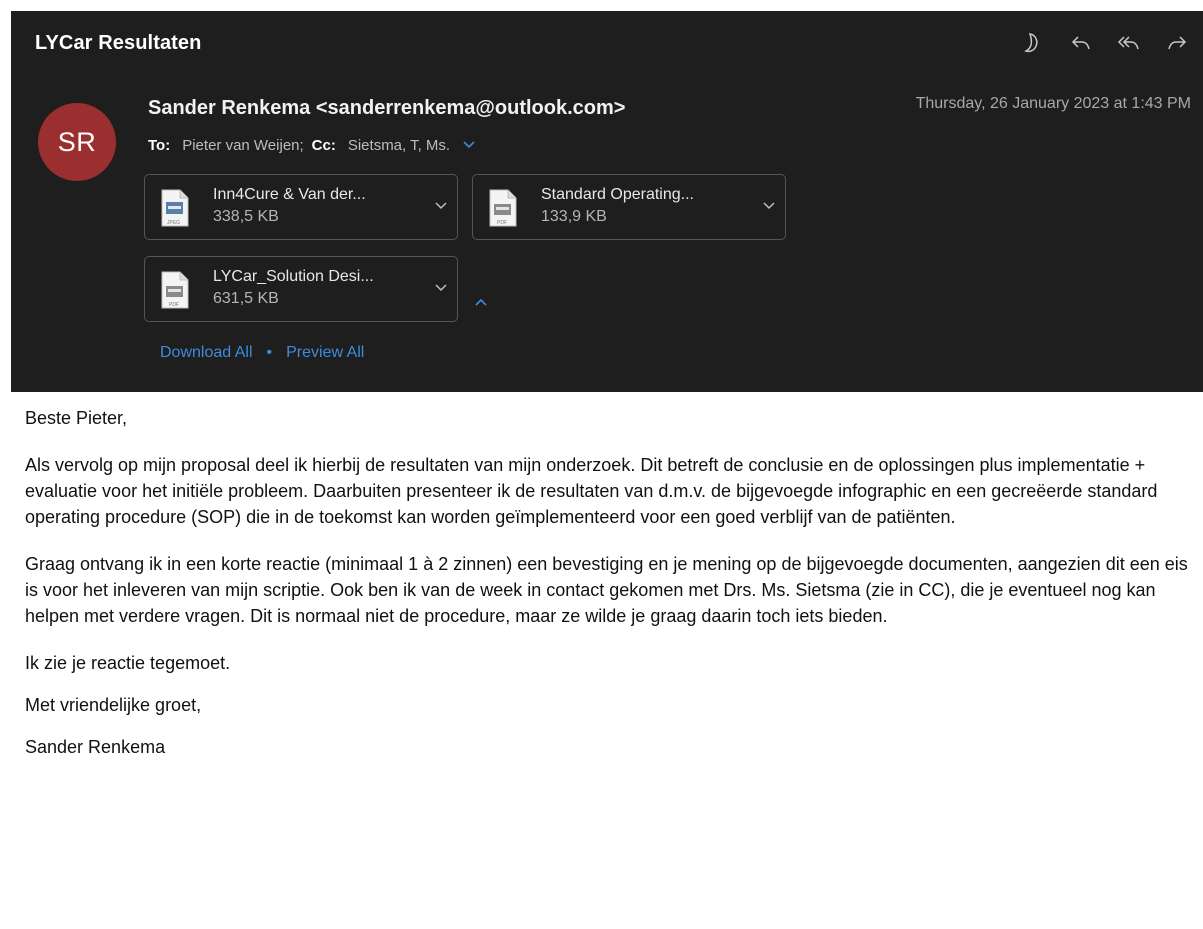 This screenshot has height=929, width=1203. What do you see at coordinates (399, 145) in the screenshot?
I see `cc-recipient: Sietsma, T, Ms.` at bounding box center [399, 145].